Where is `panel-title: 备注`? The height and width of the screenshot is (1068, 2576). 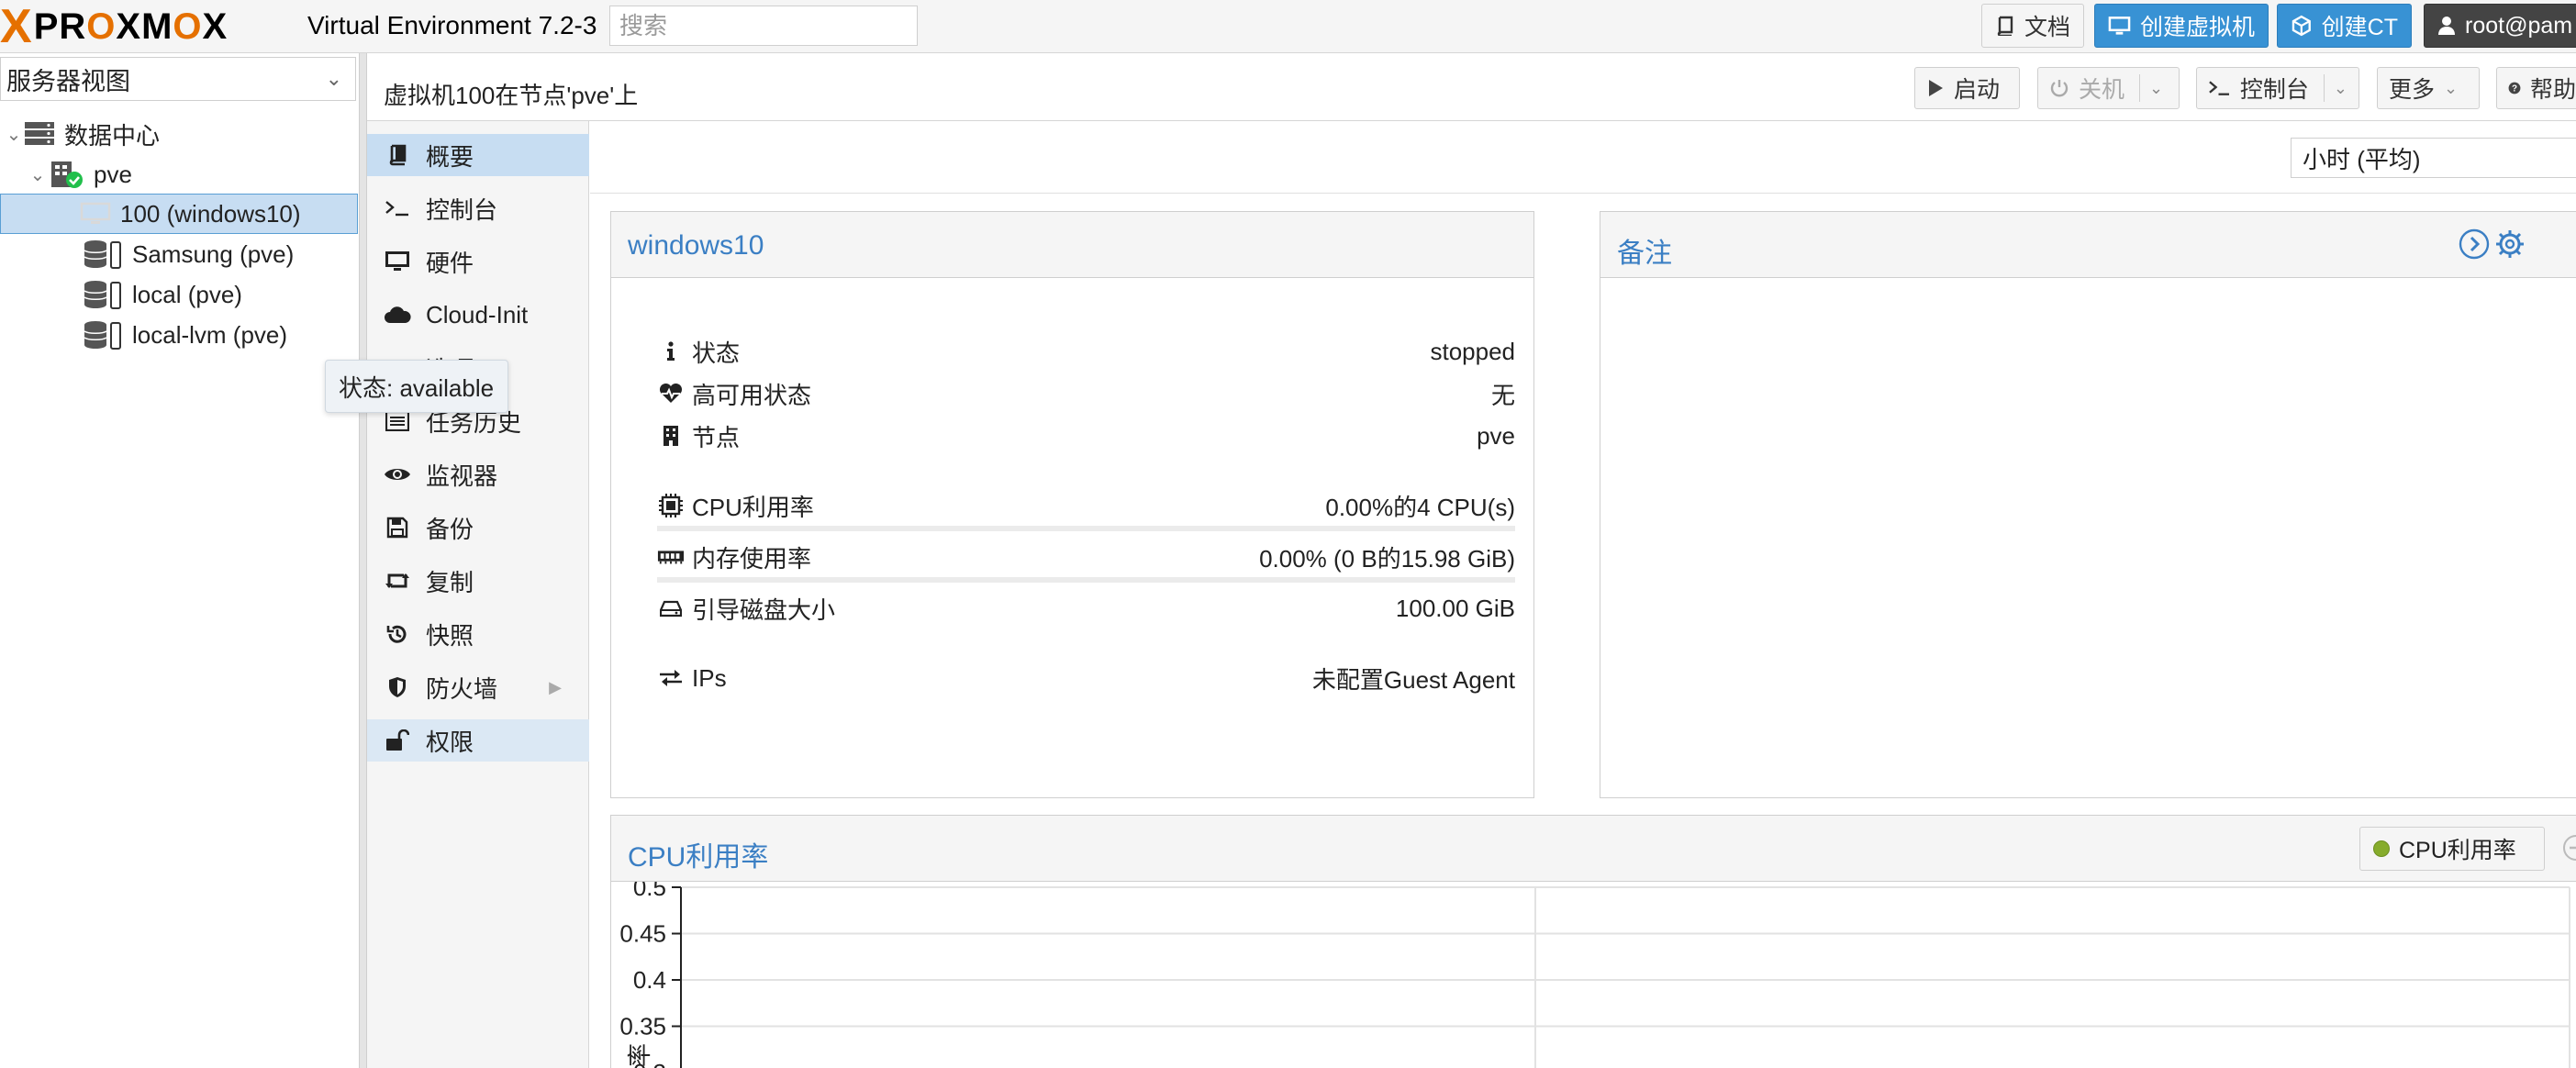 panel-title: 备注 is located at coordinates (1644, 254).